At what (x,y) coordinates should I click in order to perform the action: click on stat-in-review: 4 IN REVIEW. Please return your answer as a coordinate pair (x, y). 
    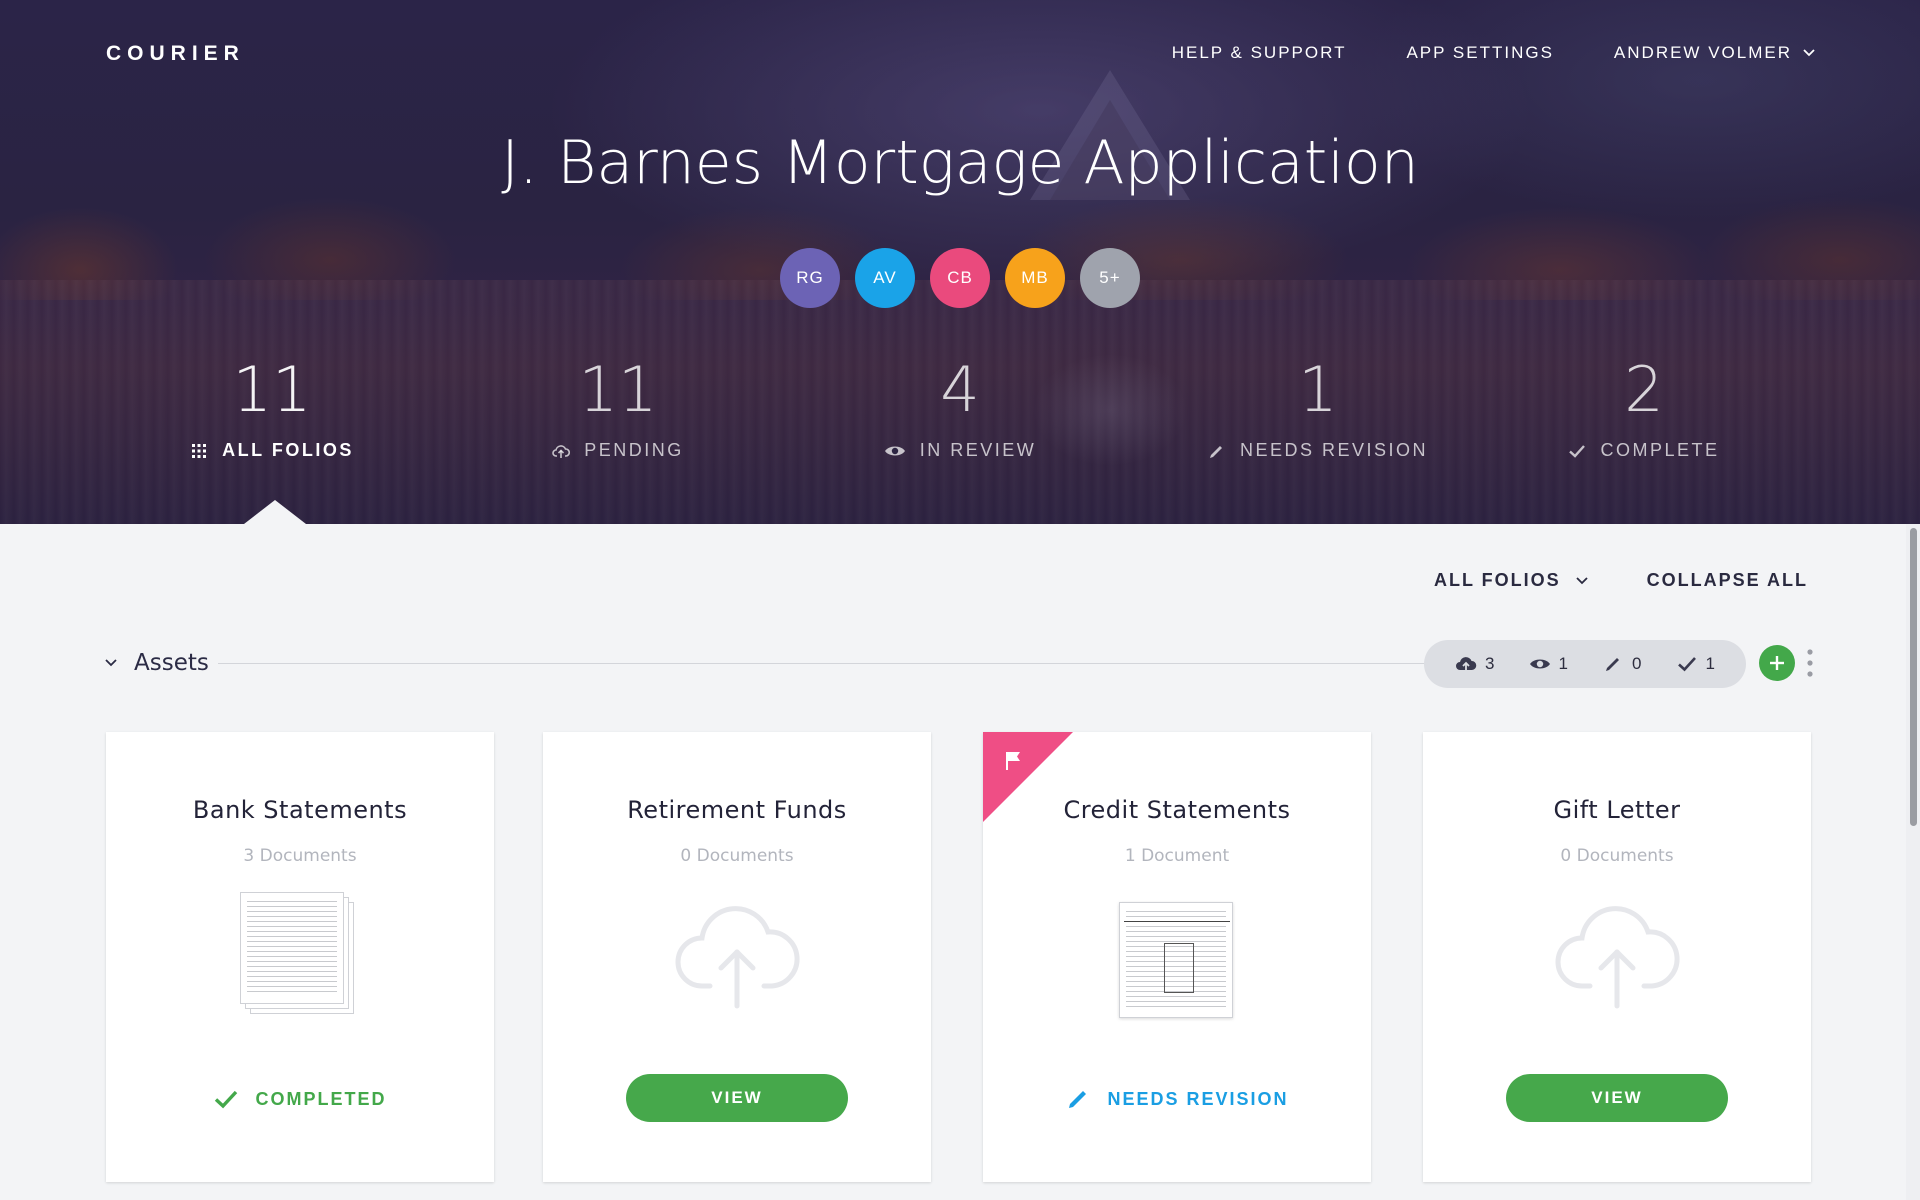
    Looking at the image, I should click on (960, 407).